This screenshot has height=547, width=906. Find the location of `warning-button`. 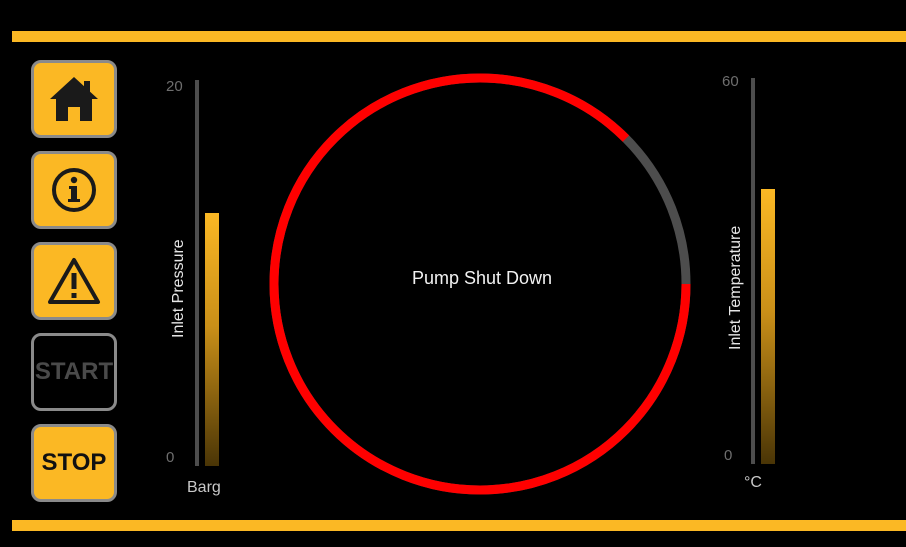

warning-button is located at coordinates (74, 281).